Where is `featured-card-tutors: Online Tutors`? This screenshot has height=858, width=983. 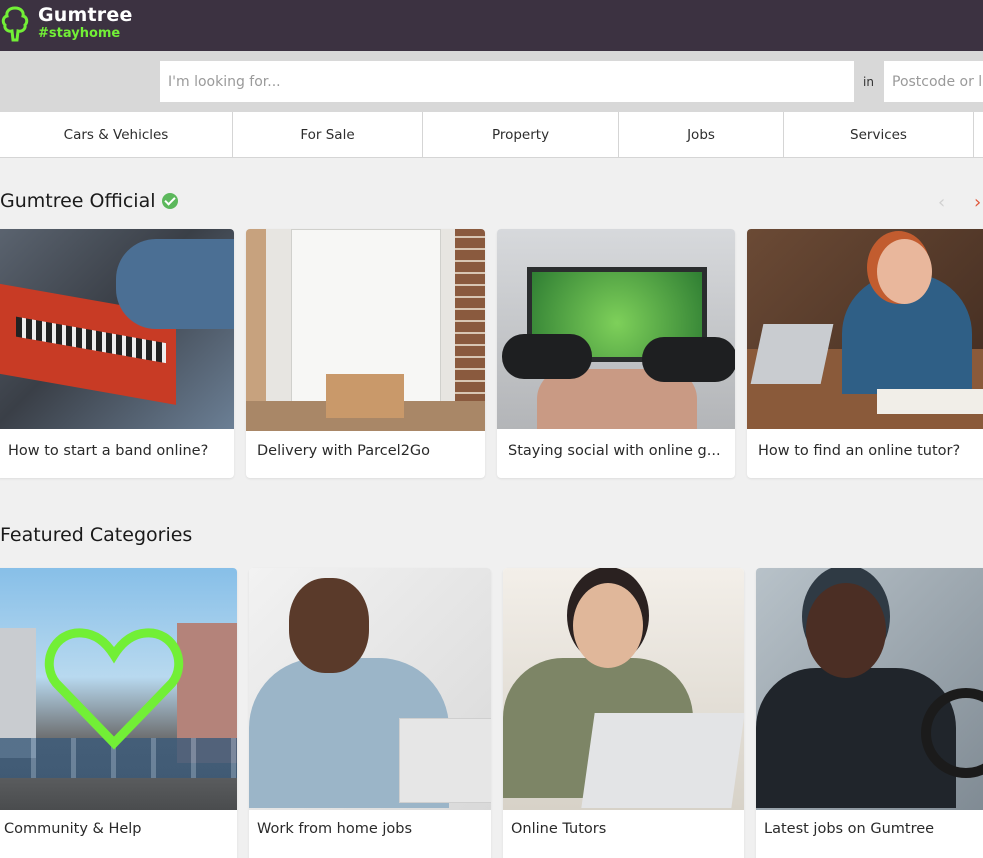
featured-card-tutors: Online Tutors is located at coordinates (623, 713).